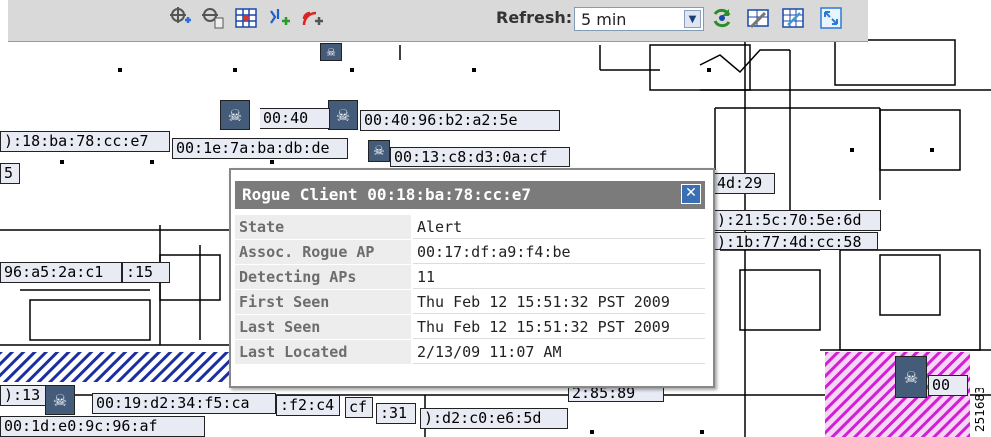  I want to click on mac-tag: 5, so click(10, 173).